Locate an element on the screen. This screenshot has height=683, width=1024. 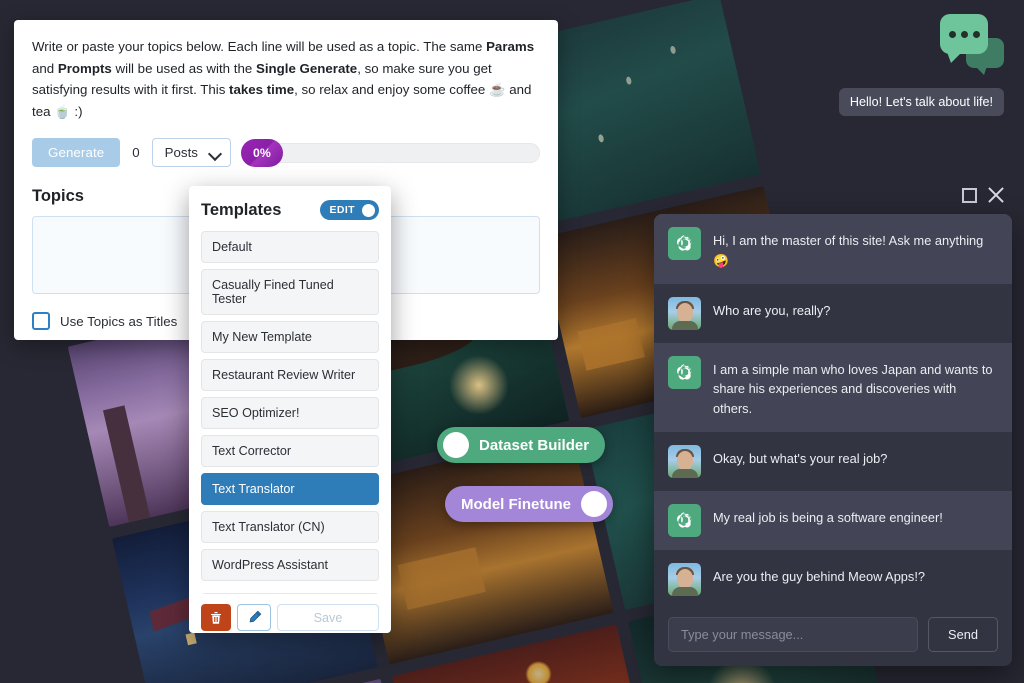
save-template-button: Save is located at coordinates (328, 617).